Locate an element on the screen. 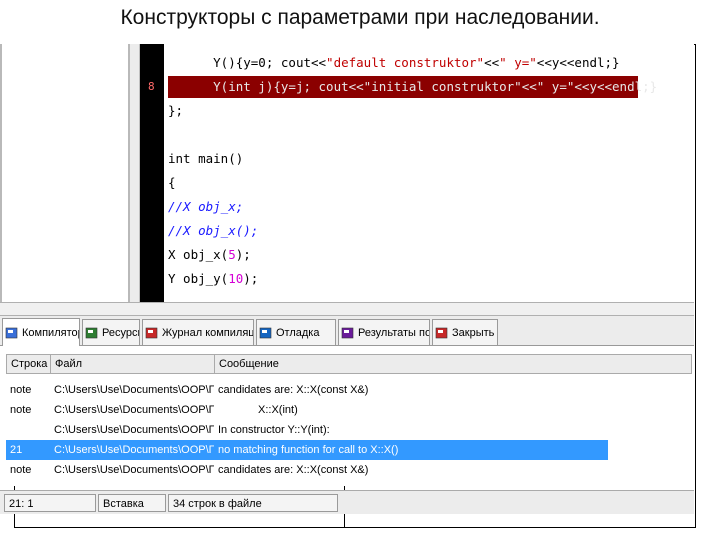  code-line: { is located at coordinates (172, 183).